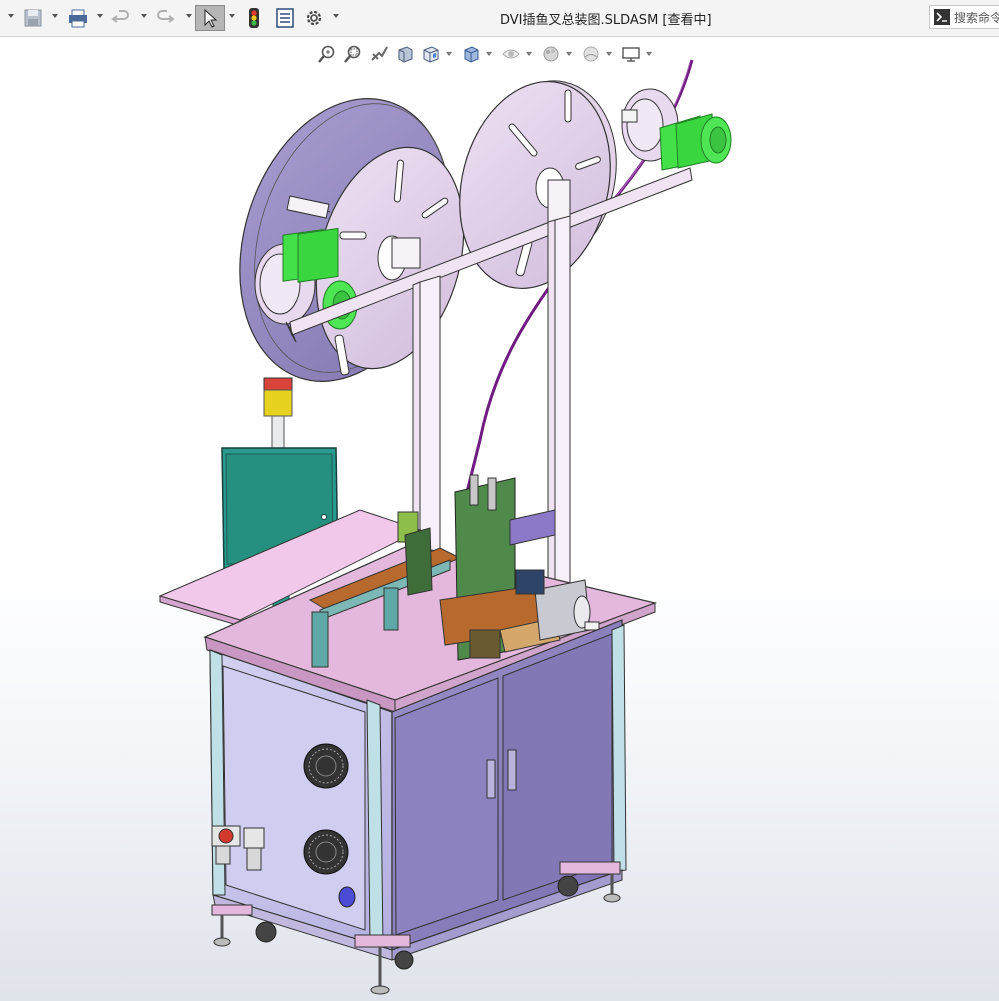 The height and width of the screenshot is (1001, 999). I want to click on title-bar: DVI插鱼叉总装图.SLDASM [查看中] 搜索命令, so click(499, 18).